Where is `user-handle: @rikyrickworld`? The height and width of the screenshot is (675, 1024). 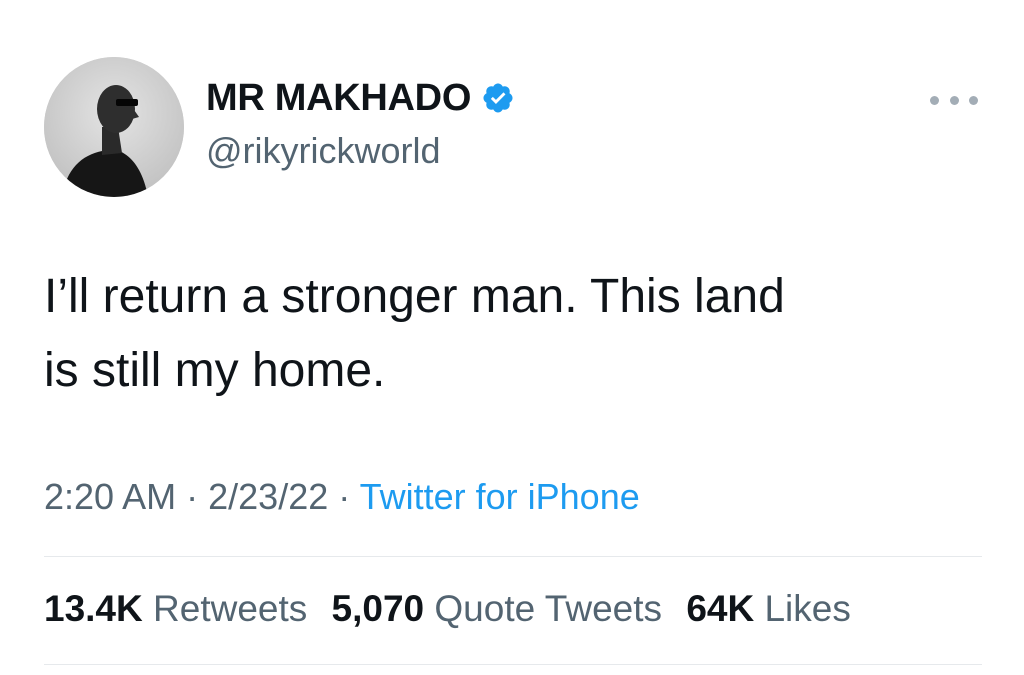
user-handle: @rikyrickworld is located at coordinates (323, 151).